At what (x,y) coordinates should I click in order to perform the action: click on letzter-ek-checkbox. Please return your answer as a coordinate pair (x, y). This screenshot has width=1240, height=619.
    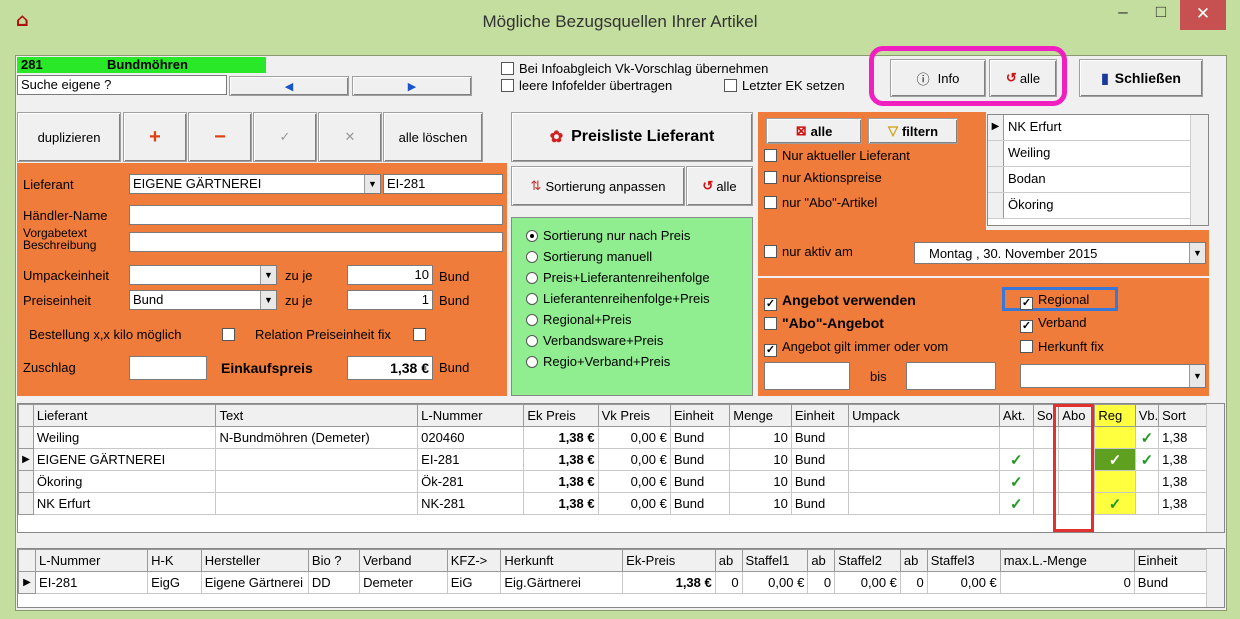
    Looking at the image, I should click on (730, 85).